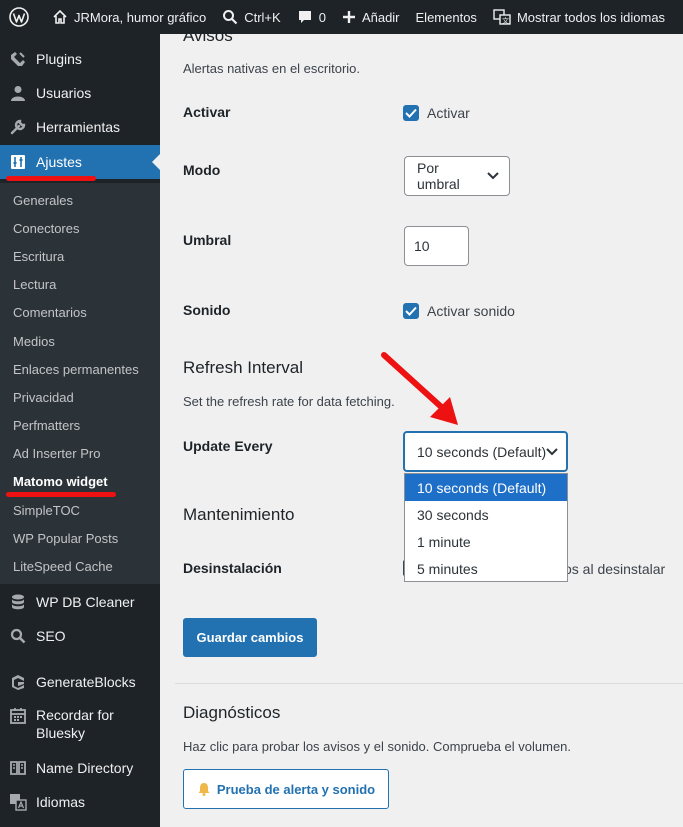 Image resolution: width=683 pixels, height=827 pixels. I want to click on dropdown-option: 1 minute, so click(486, 541).